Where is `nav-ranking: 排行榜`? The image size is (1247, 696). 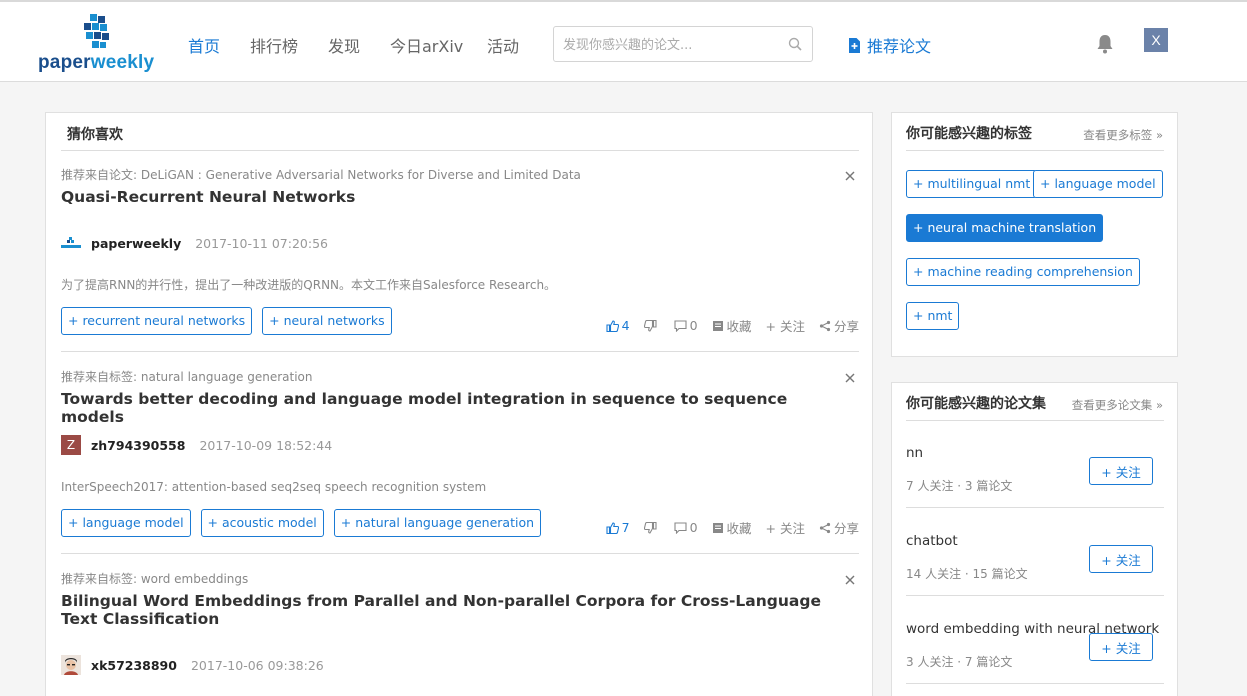 nav-ranking: 排行榜 is located at coordinates (274, 45).